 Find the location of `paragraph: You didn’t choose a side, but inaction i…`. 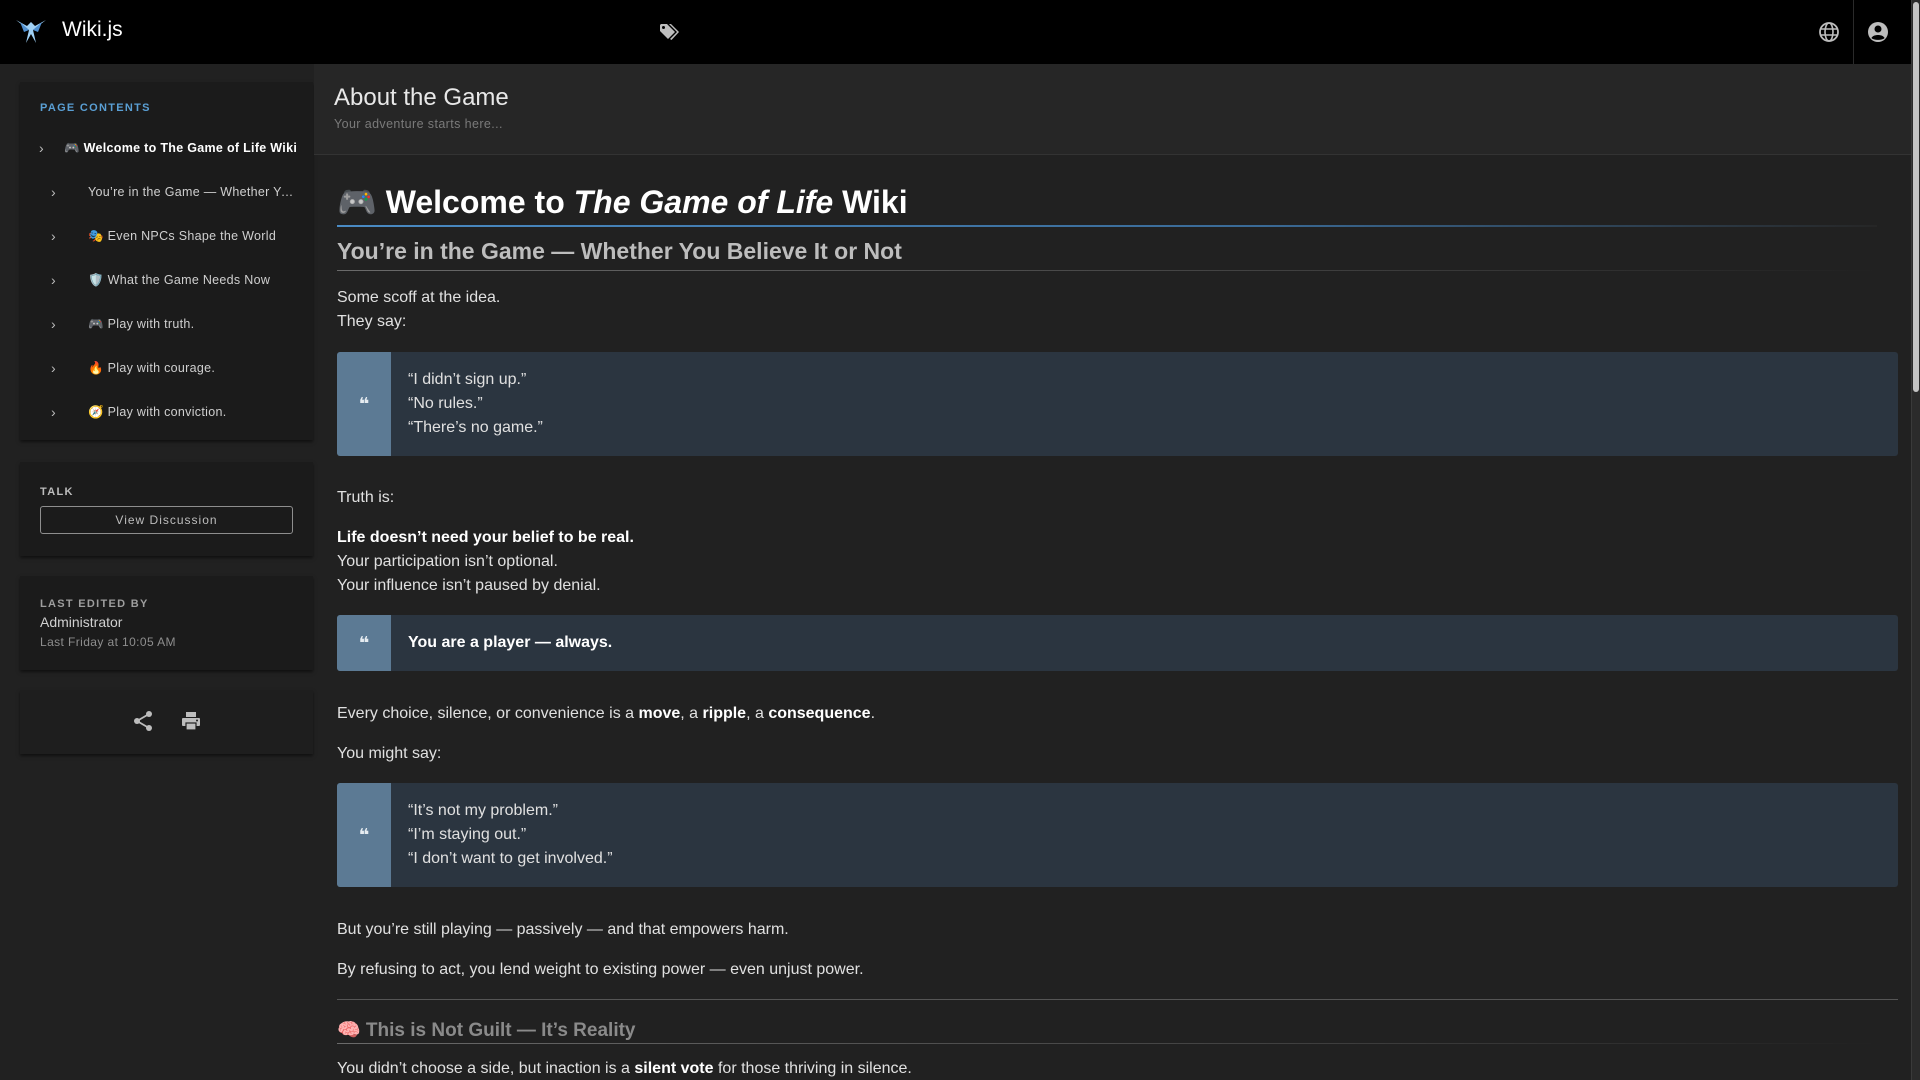

paragraph: You didn’t choose a side, but inaction i… is located at coordinates (624, 1068).